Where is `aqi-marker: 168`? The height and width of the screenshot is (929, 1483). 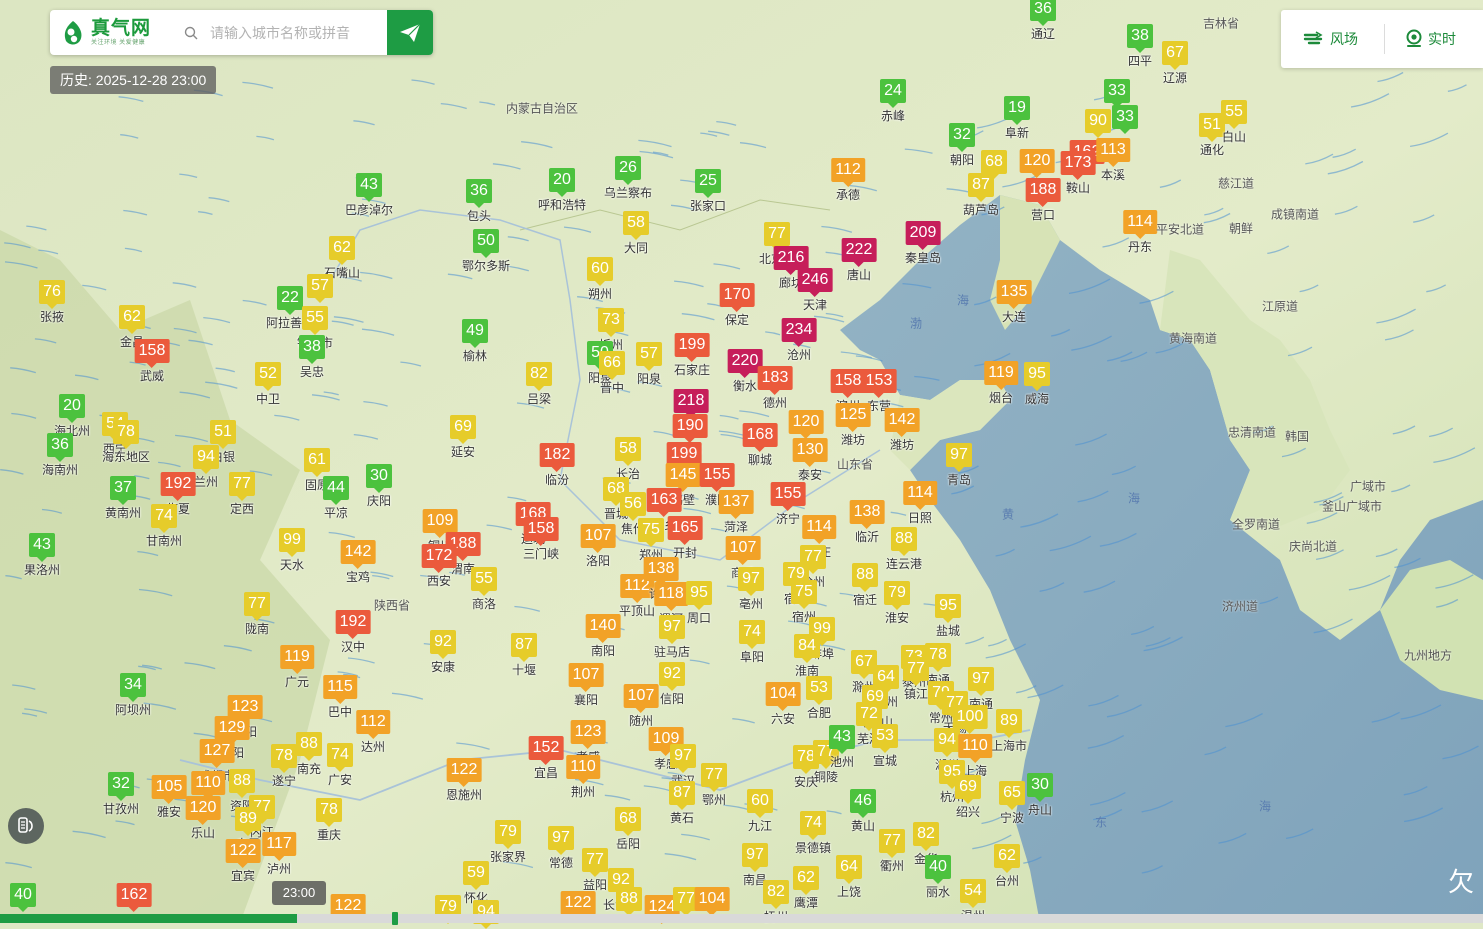
aqi-marker: 168 is located at coordinates (760, 437).